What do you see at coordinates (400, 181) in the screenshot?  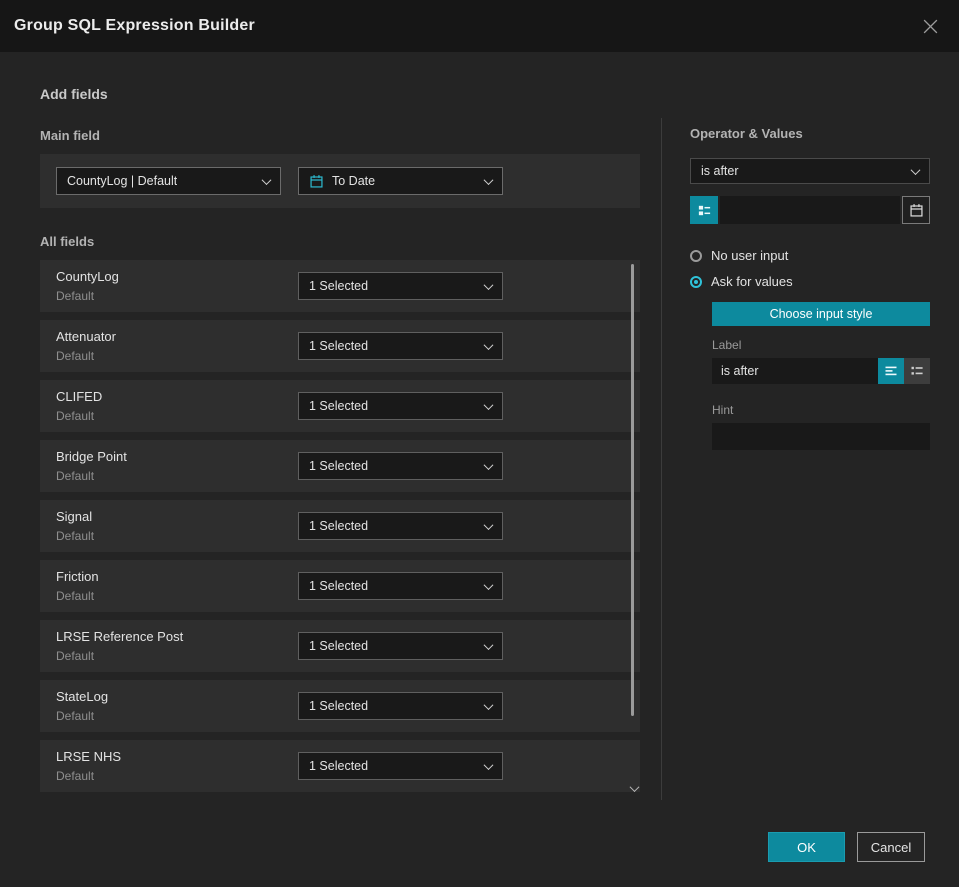 I see `date-part-dropdown: To Date` at bounding box center [400, 181].